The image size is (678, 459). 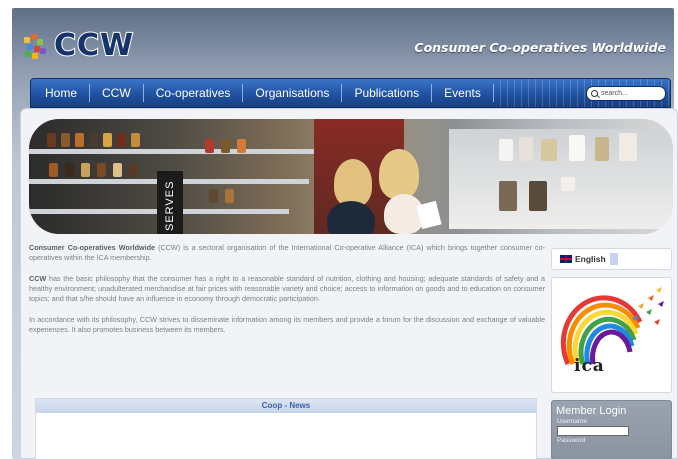 What do you see at coordinates (612, 326) in the screenshot?
I see `ica-rainbow-icon` at bounding box center [612, 326].